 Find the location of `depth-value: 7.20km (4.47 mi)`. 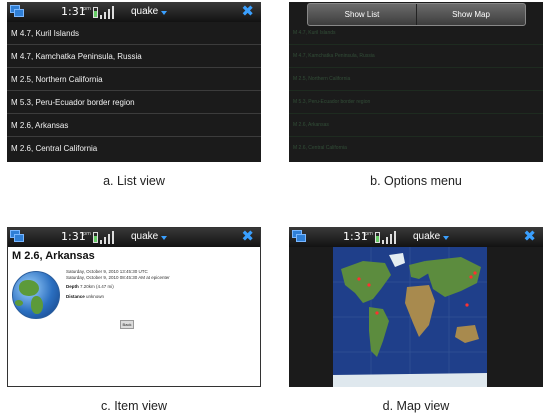

depth-value: 7.20km (4.47 mi) is located at coordinates (97, 286).